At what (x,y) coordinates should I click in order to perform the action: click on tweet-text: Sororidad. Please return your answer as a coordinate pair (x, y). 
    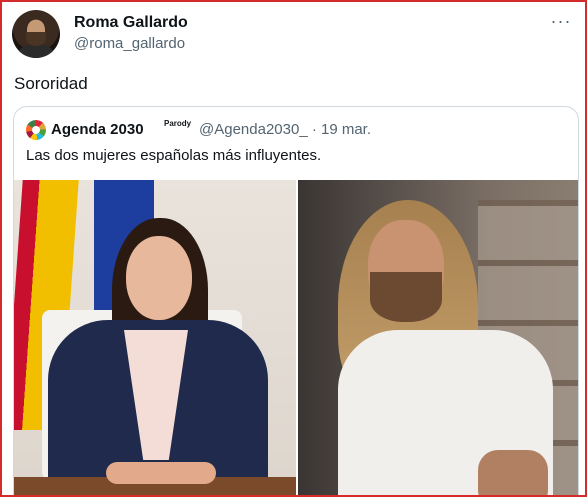
    Looking at the image, I should click on (51, 83).